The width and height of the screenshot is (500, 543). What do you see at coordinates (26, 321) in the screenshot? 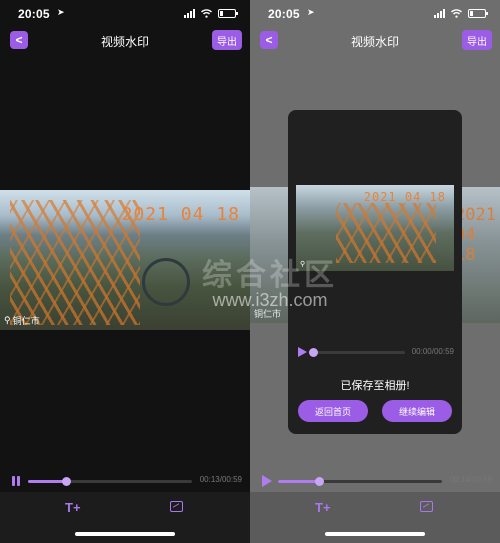
I see `watermark-location-label: 铜仁市` at bounding box center [26, 321].